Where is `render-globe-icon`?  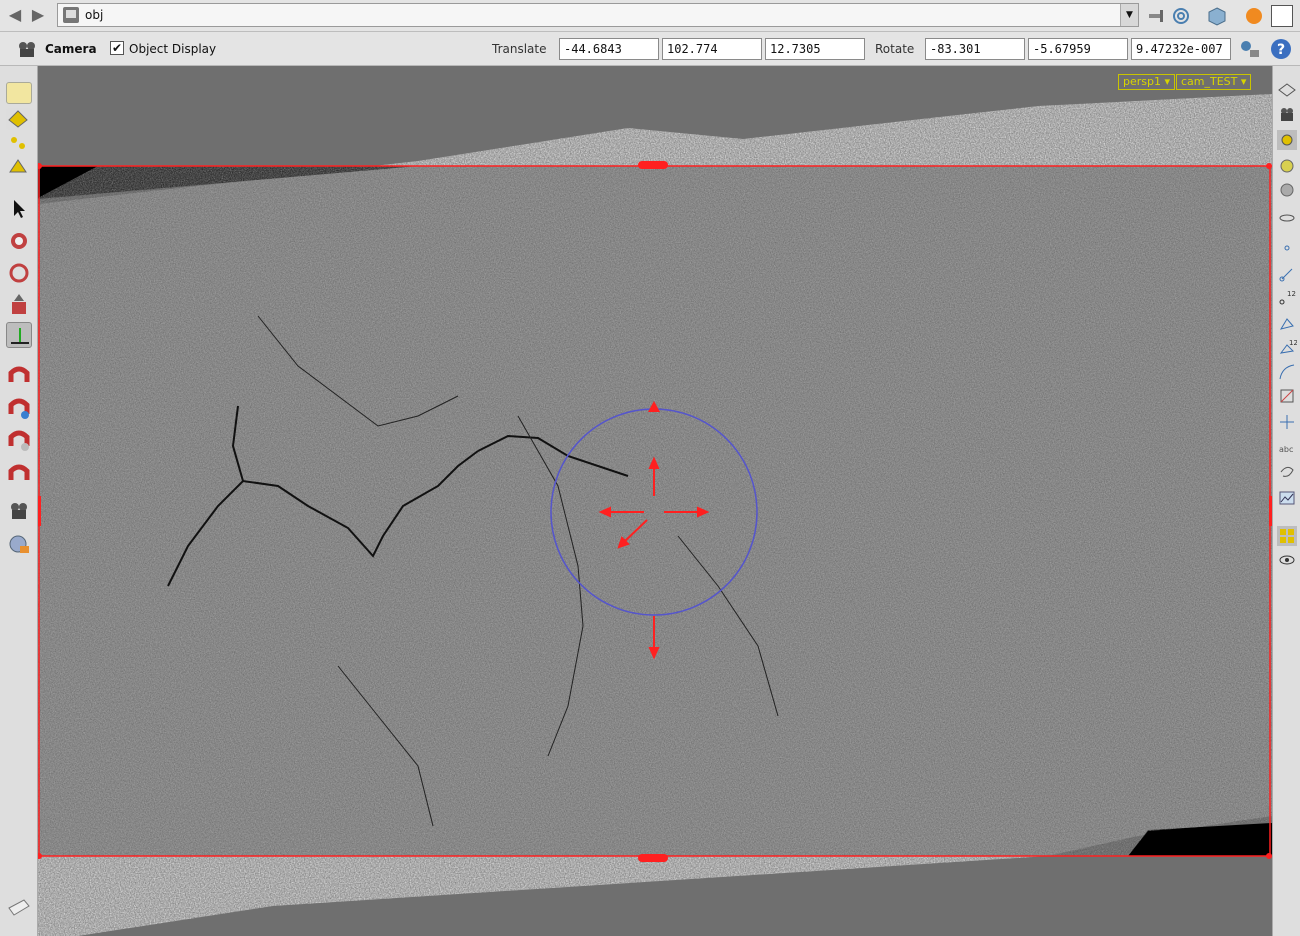
render-globe-icon is located at coordinates (19, 545).